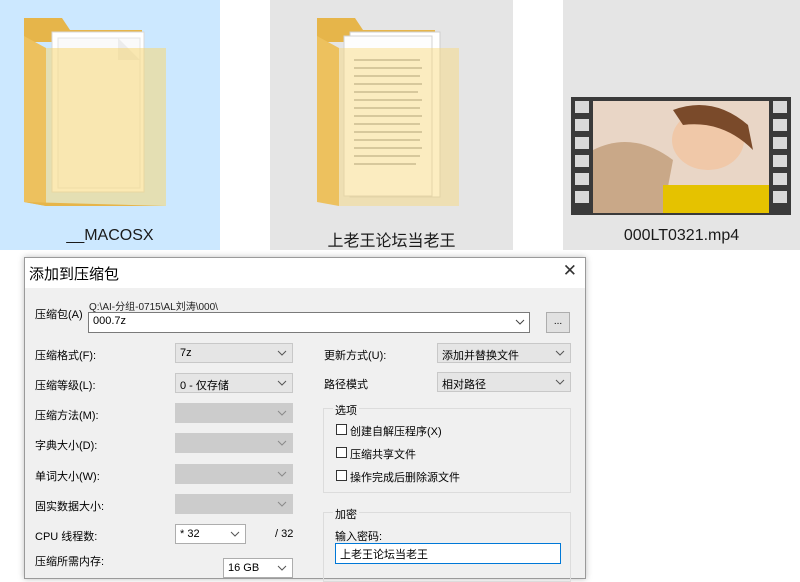 Image resolution: width=800 pixels, height=582 pixels. Describe the element at coordinates (480, 356) in the screenshot. I see `update-mode-value: 添加并替换文件` at that location.